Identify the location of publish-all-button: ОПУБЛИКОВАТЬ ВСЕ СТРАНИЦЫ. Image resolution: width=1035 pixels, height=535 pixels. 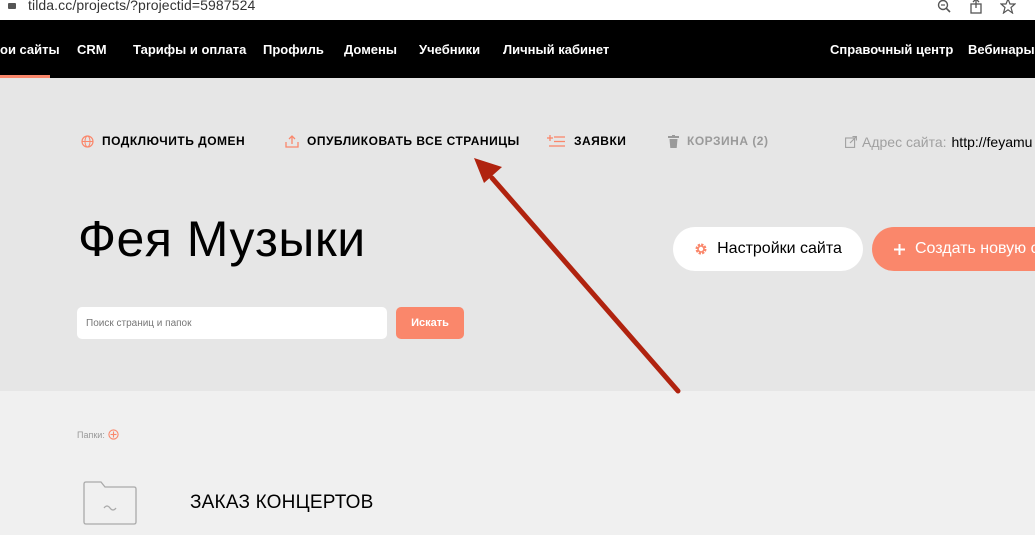
(402, 141).